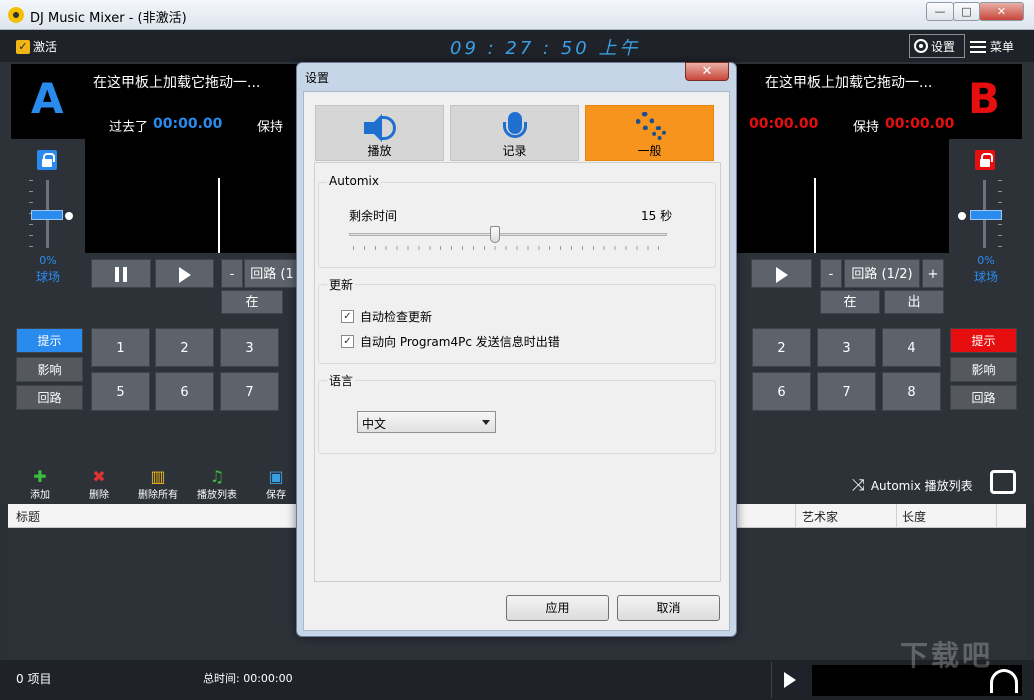  What do you see at coordinates (921, 485) in the screenshot?
I see `automix-label: Automix 播放列表` at bounding box center [921, 485].